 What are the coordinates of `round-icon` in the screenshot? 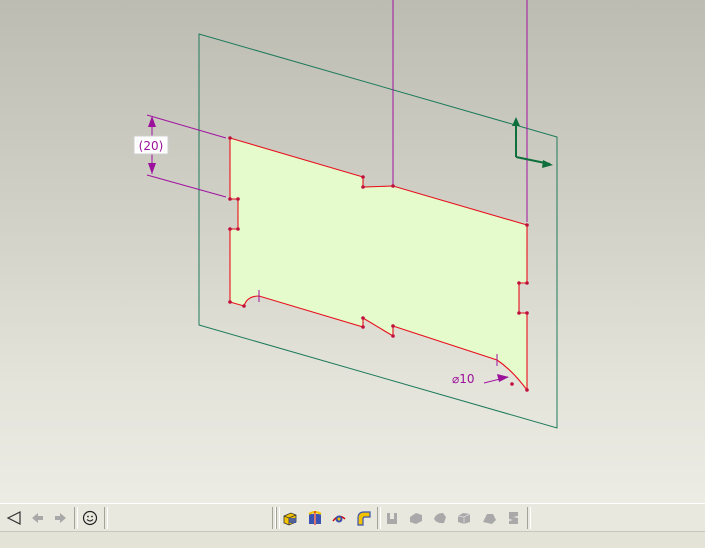 It's located at (489, 518).